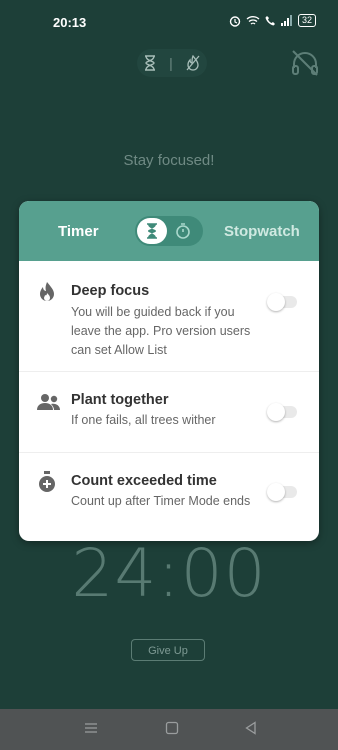 Image resolution: width=338 pixels, height=750 pixels. What do you see at coordinates (169, 22) in the screenshot?
I see `status-bar: 20:13 32` at bounding box center [169, 22].